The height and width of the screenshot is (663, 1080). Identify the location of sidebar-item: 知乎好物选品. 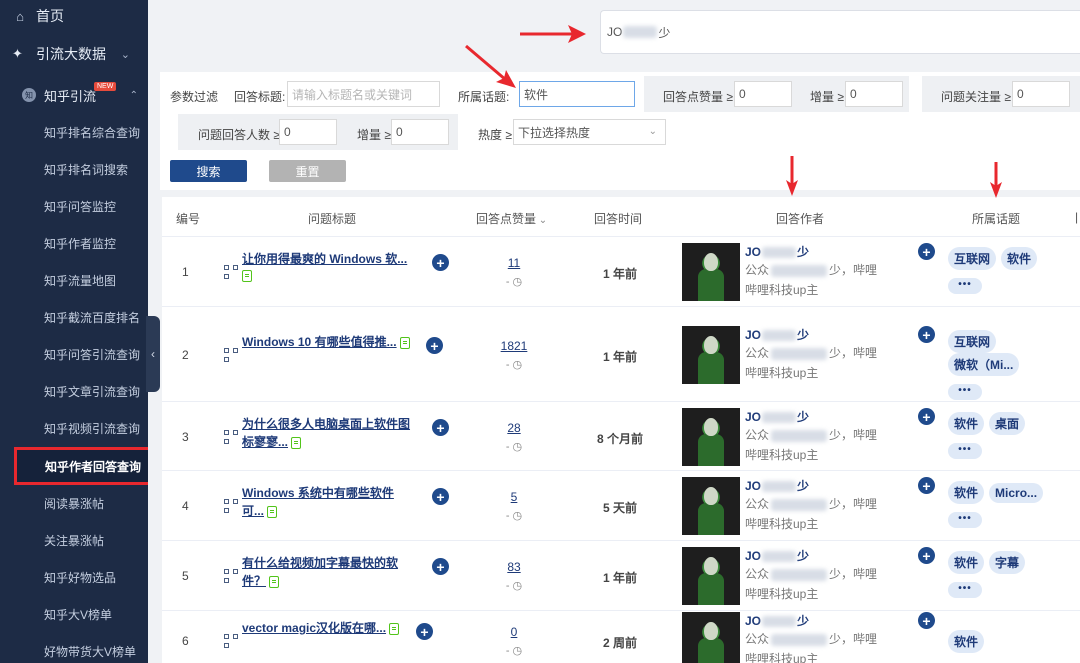
(74, 577).